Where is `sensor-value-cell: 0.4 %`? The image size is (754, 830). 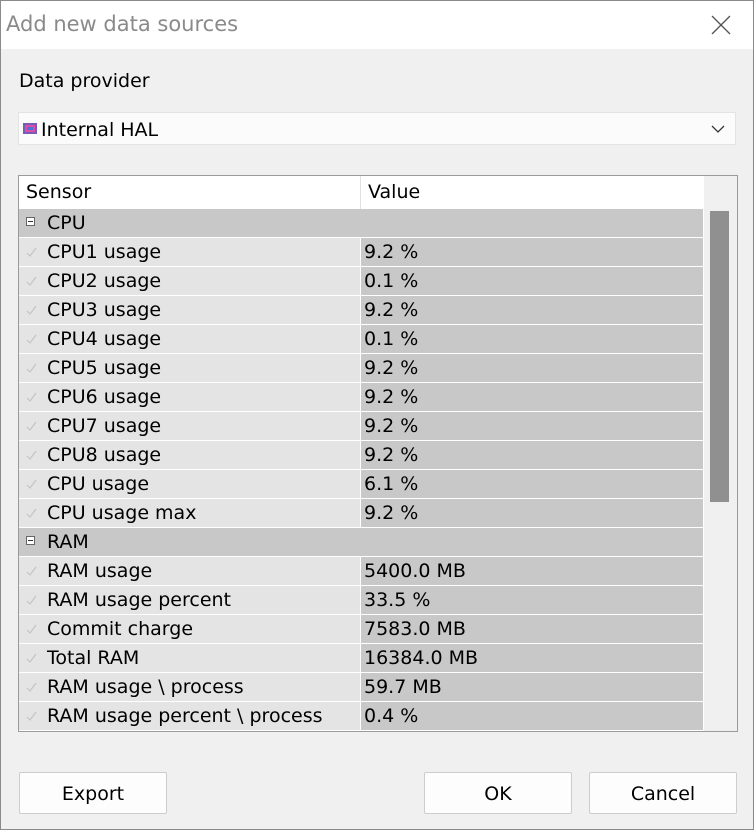
sensor-value-cell: 0.4 % is located at coordinates (532, 716).